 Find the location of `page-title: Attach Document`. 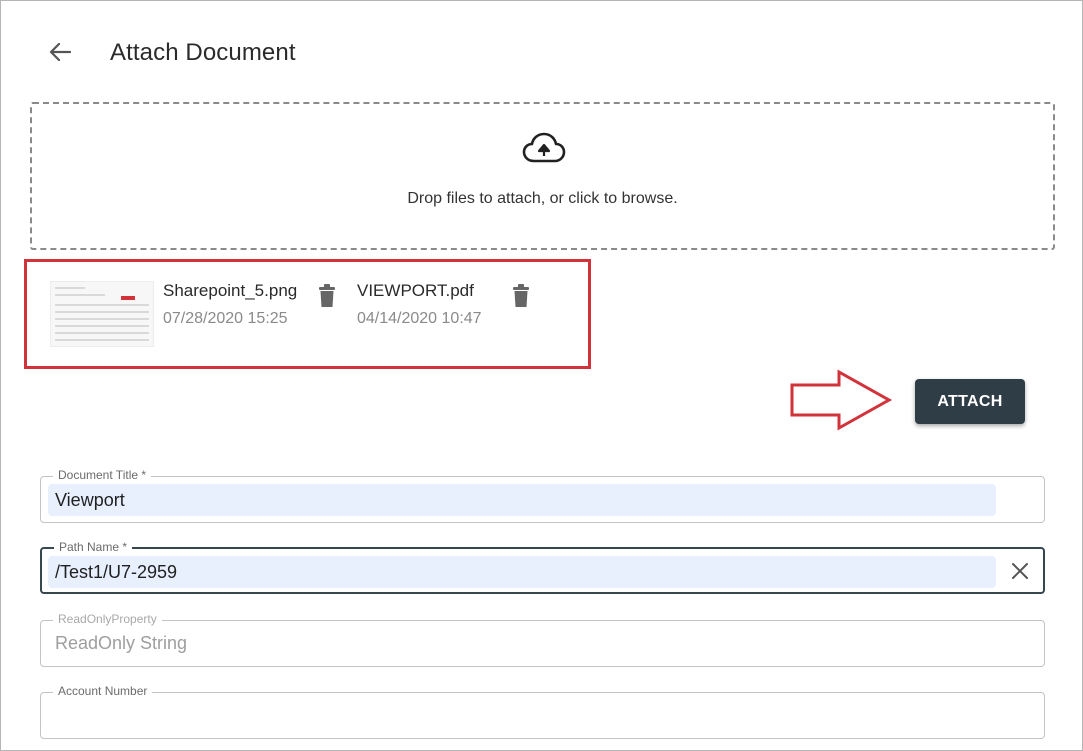

page-title: Attach Document is located at coordinates (203, 52).